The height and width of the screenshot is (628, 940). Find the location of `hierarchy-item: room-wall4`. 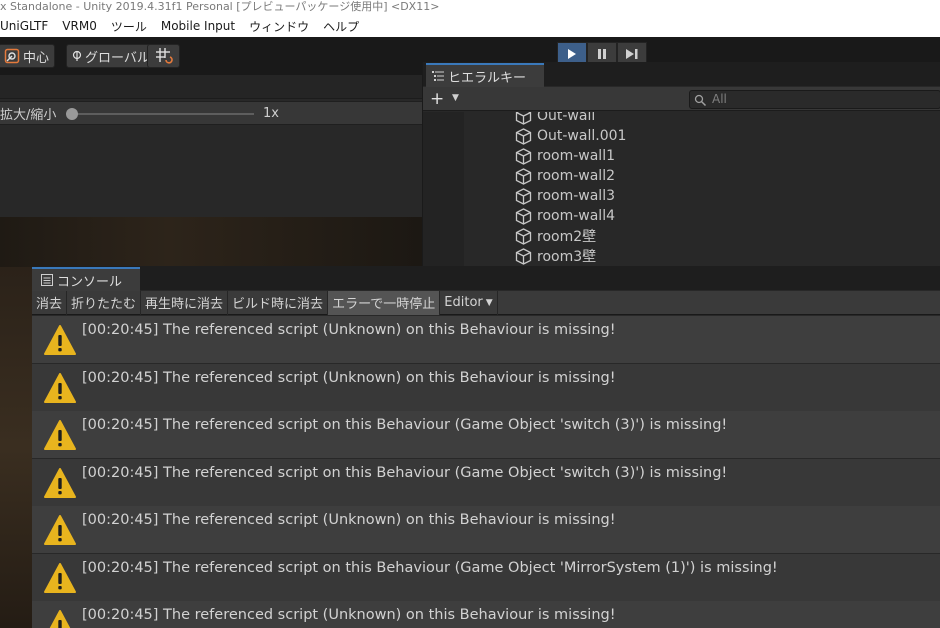

hierarchy-item: room-wall4 is located at coordinates (565, 216).